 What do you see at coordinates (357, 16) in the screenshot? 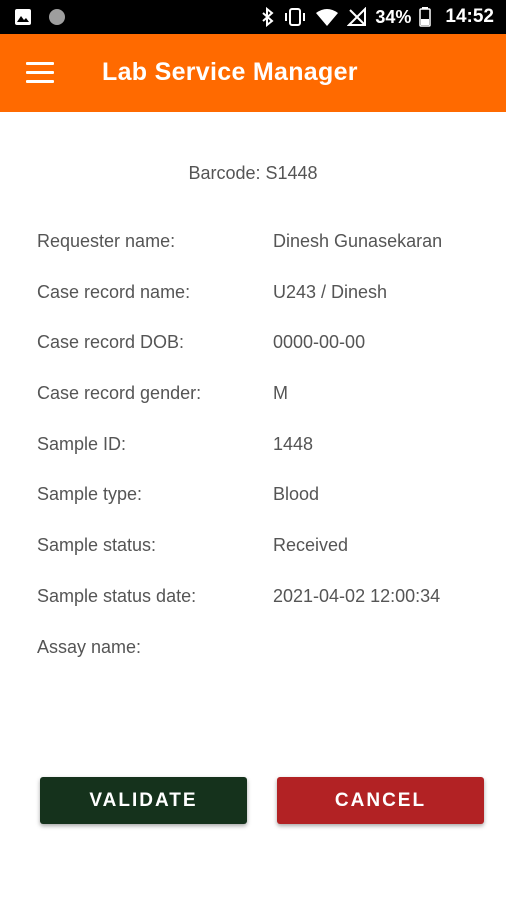
I see `no-signal-icon` at bounding box center [357, 16].